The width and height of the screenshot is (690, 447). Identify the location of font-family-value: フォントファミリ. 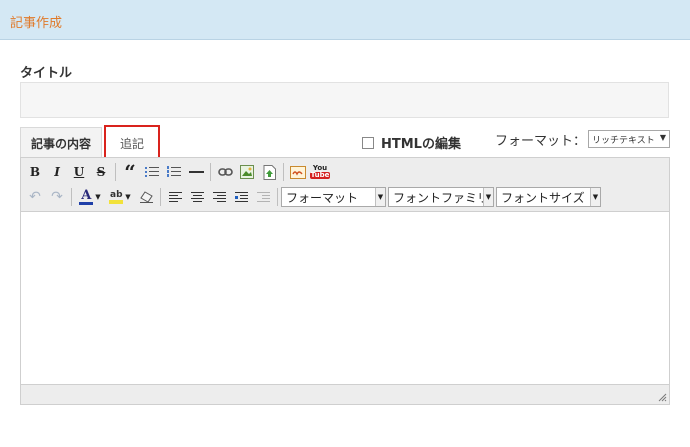
(441, 197).